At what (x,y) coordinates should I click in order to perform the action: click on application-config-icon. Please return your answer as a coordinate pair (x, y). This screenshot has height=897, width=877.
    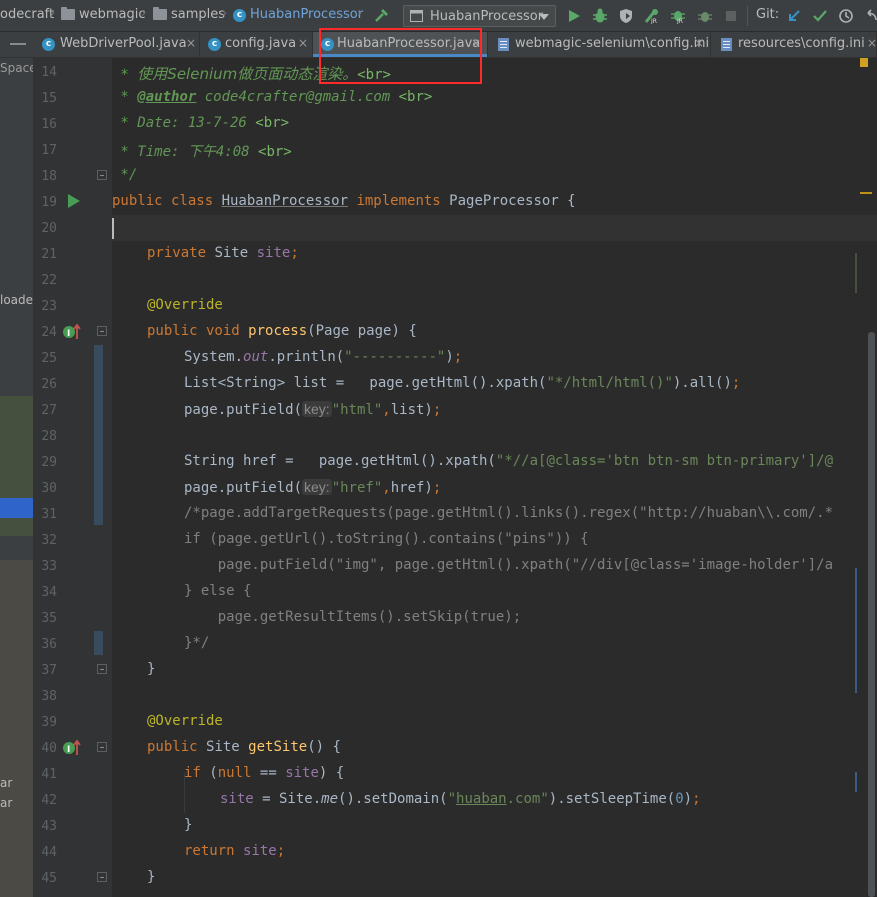
    Looking at the image, I should click on (416, 16).